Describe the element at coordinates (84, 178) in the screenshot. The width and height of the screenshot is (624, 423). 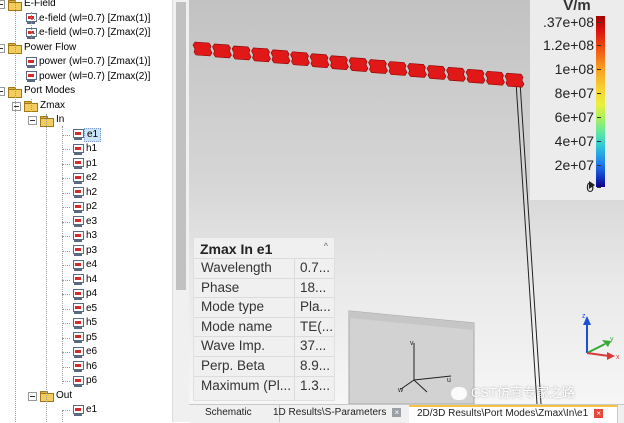
I see `tree-item: e2` at that location.